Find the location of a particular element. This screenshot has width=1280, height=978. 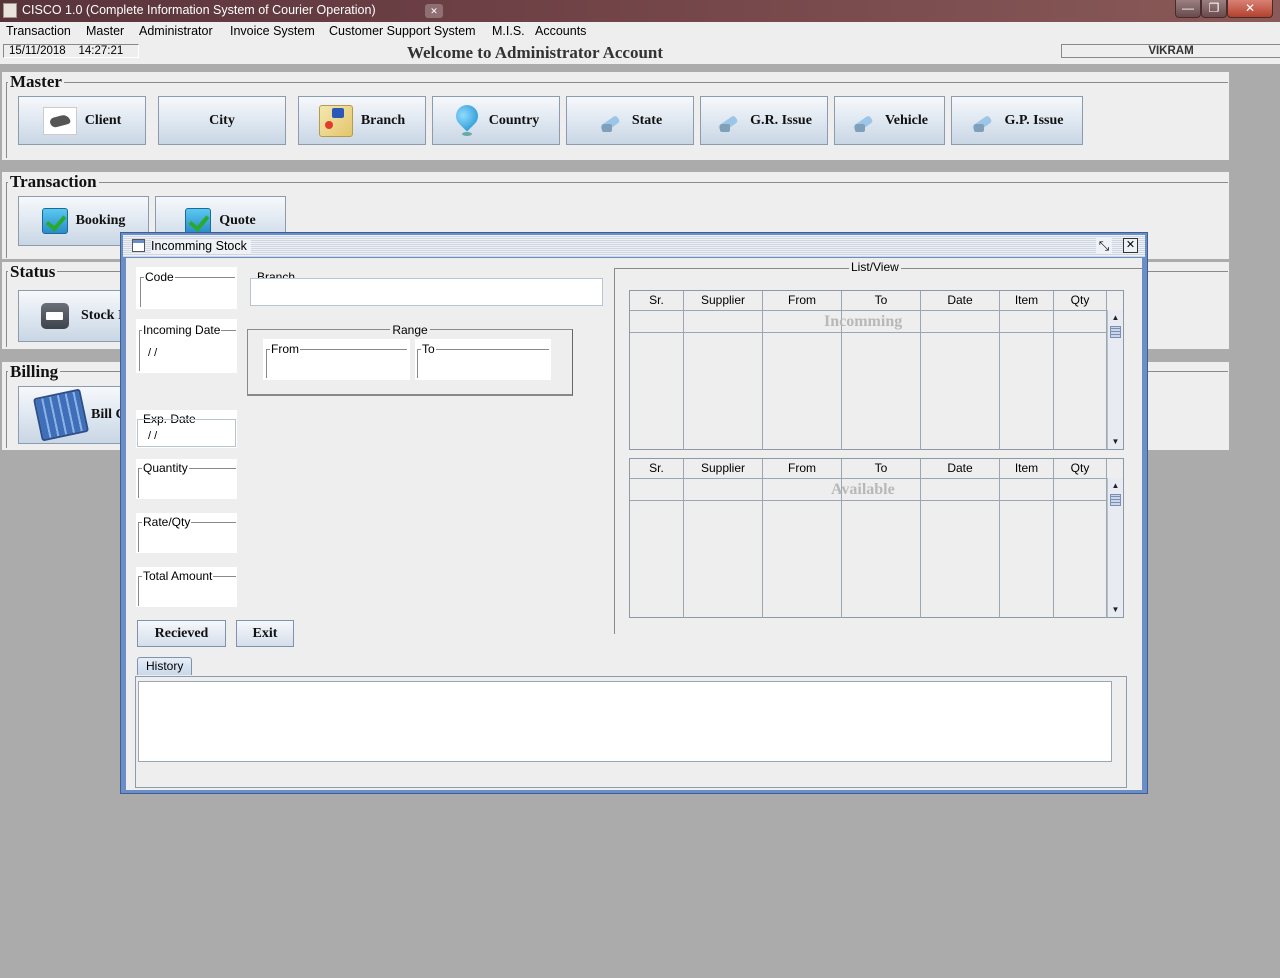

handshake-icon is located at coordinates (59, 120).